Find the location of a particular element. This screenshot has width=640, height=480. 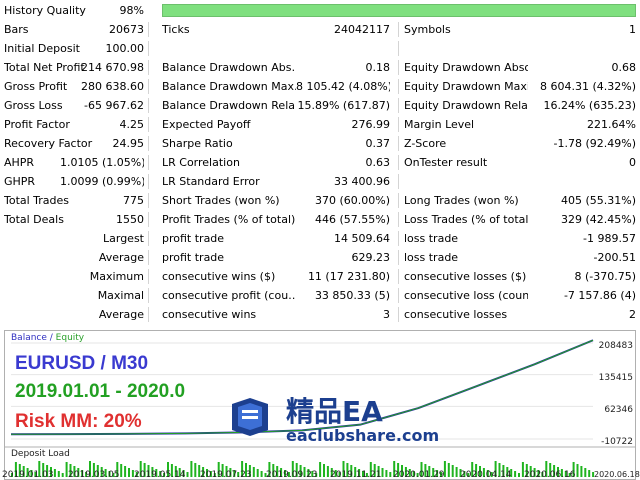

stats-cell-v2 is located at coordinates (343, 48).